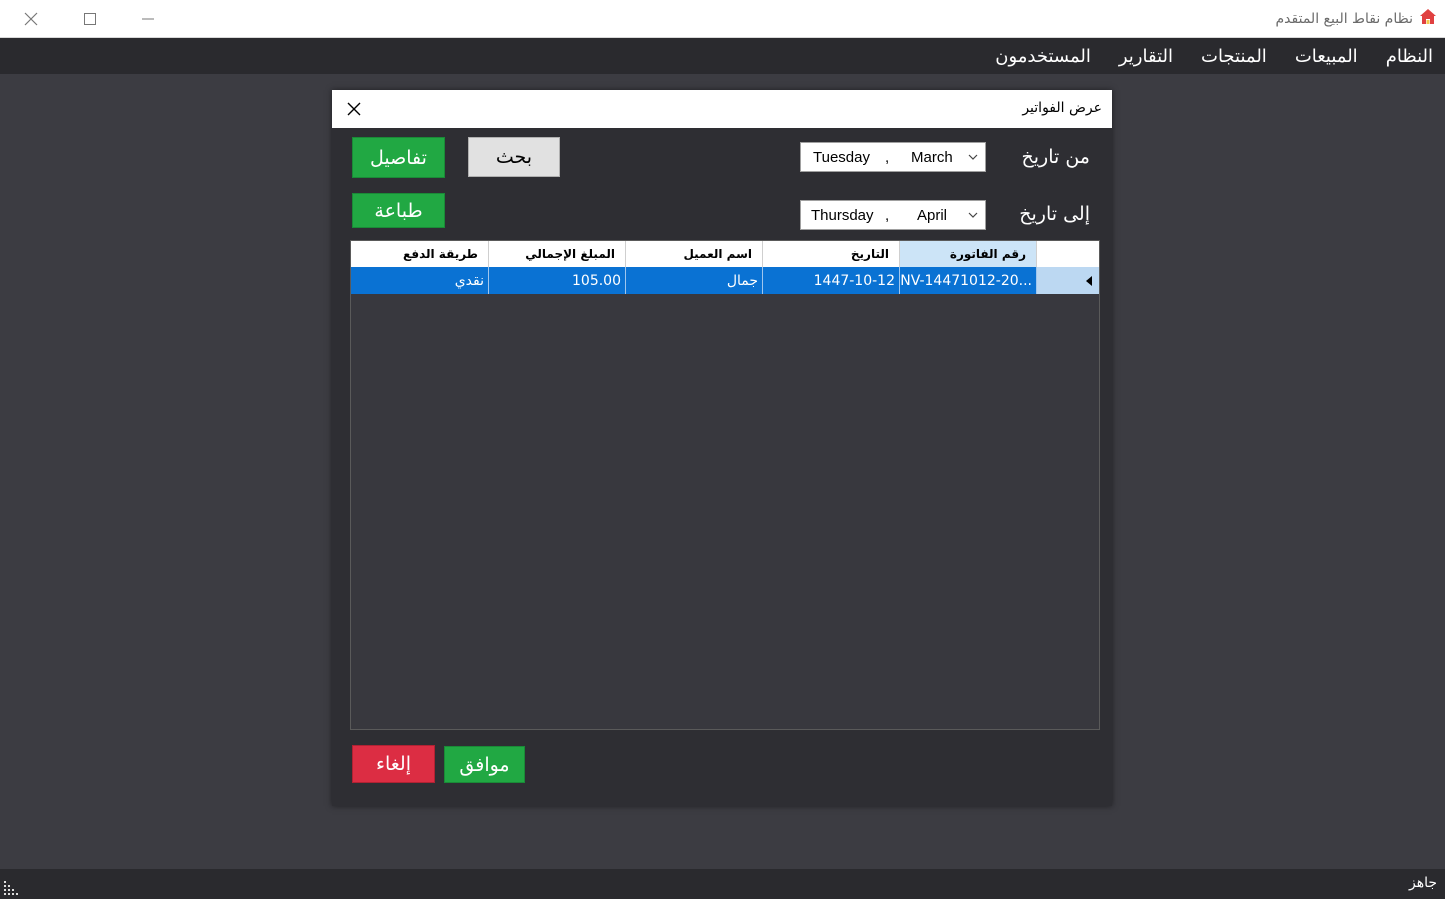 Image resolution: width=1445 pixels, height=899 pixels. What do you see at coordinates (1062, 108) in the screenshot?
I see `dialog-title: عرض الفواتير` at bounding box center [1062, 108].